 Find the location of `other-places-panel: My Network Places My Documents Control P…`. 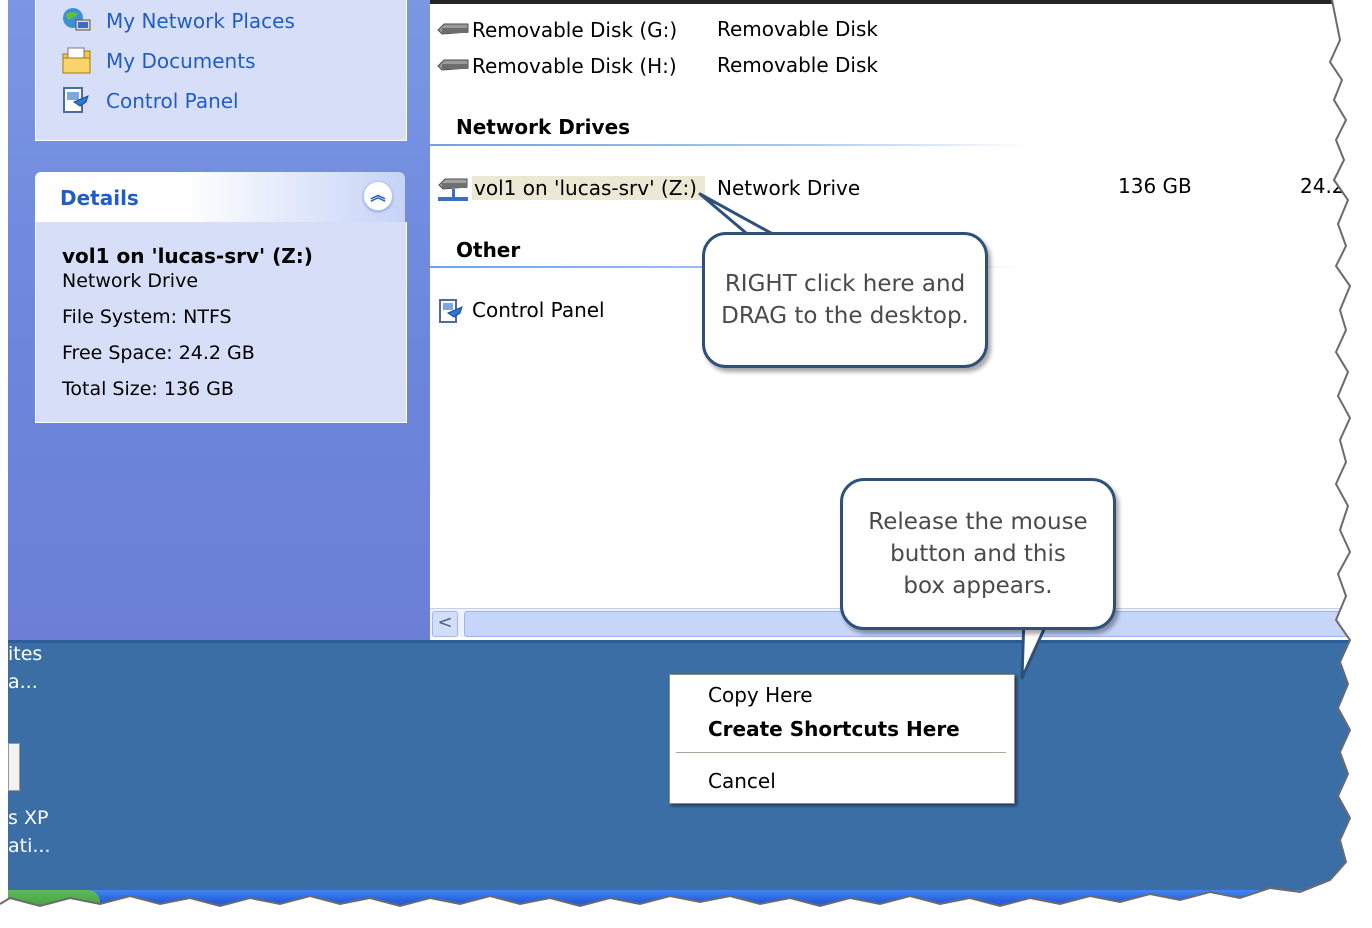

other-places-panel: My Network Places My Documents Control P… is located at coordinates (221, 70).